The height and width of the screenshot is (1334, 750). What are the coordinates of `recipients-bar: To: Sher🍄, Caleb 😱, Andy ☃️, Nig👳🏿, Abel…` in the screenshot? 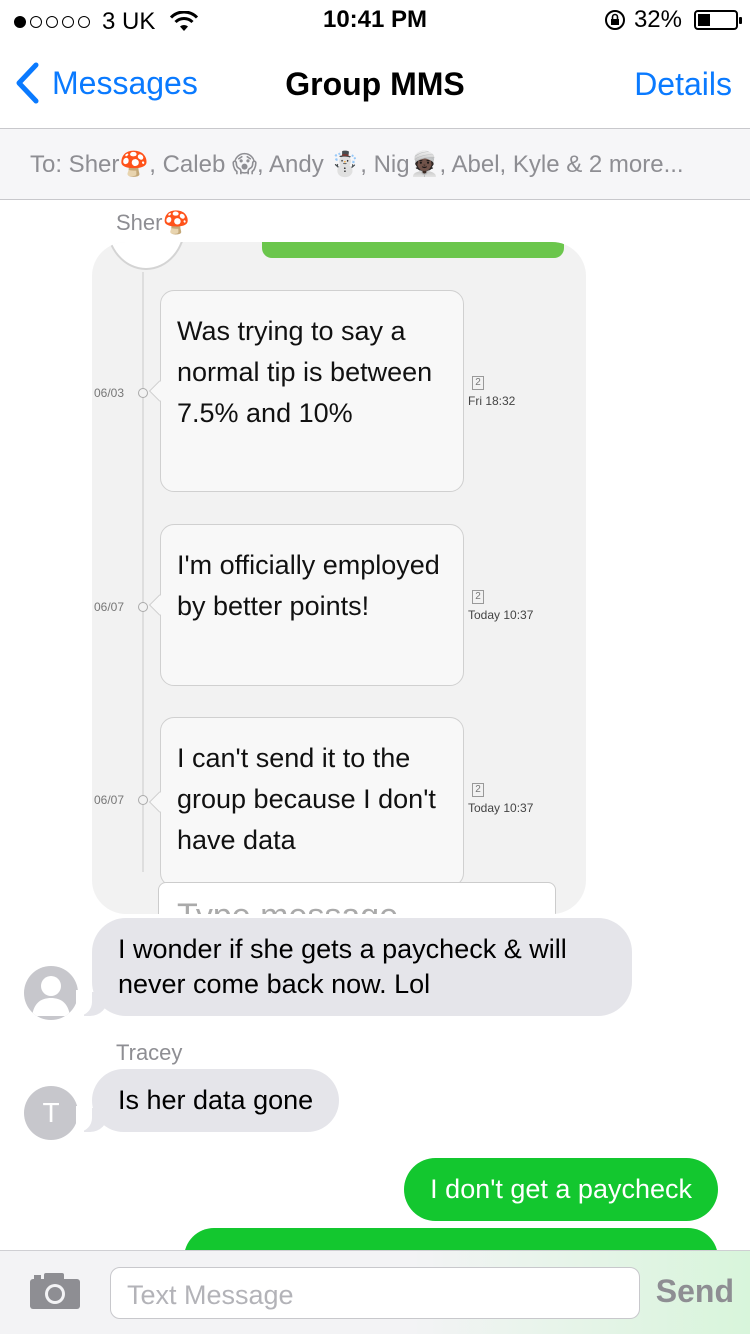 It's located at (375, 164).